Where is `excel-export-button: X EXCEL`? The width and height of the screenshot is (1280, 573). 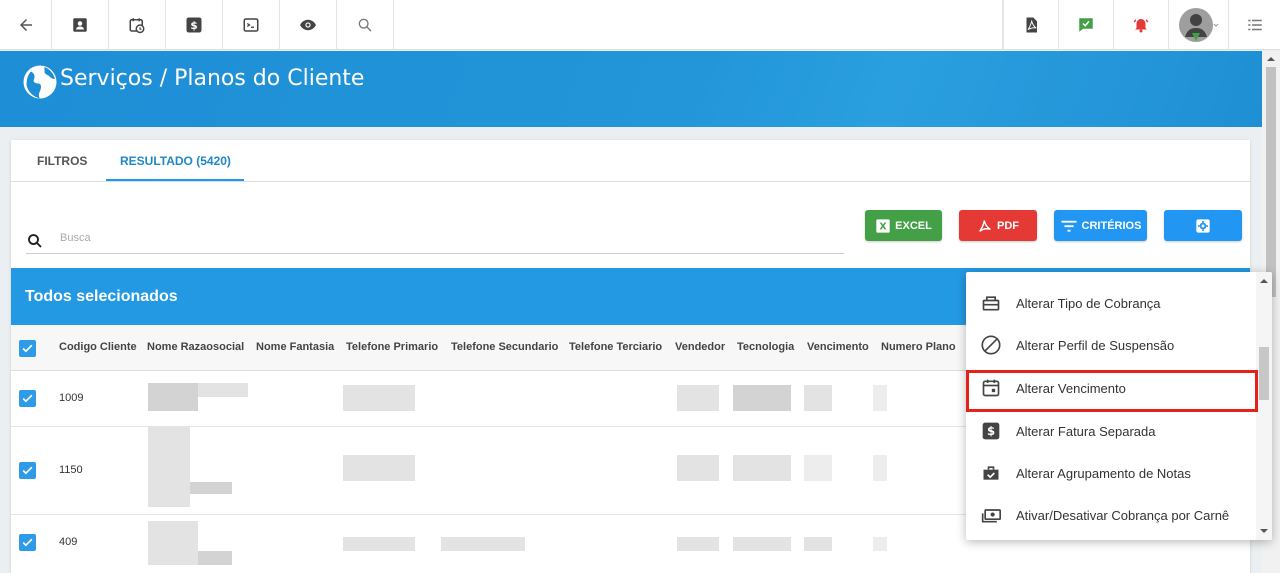 excel-export-button: X EXCEL is located at coordinates (903, 225).